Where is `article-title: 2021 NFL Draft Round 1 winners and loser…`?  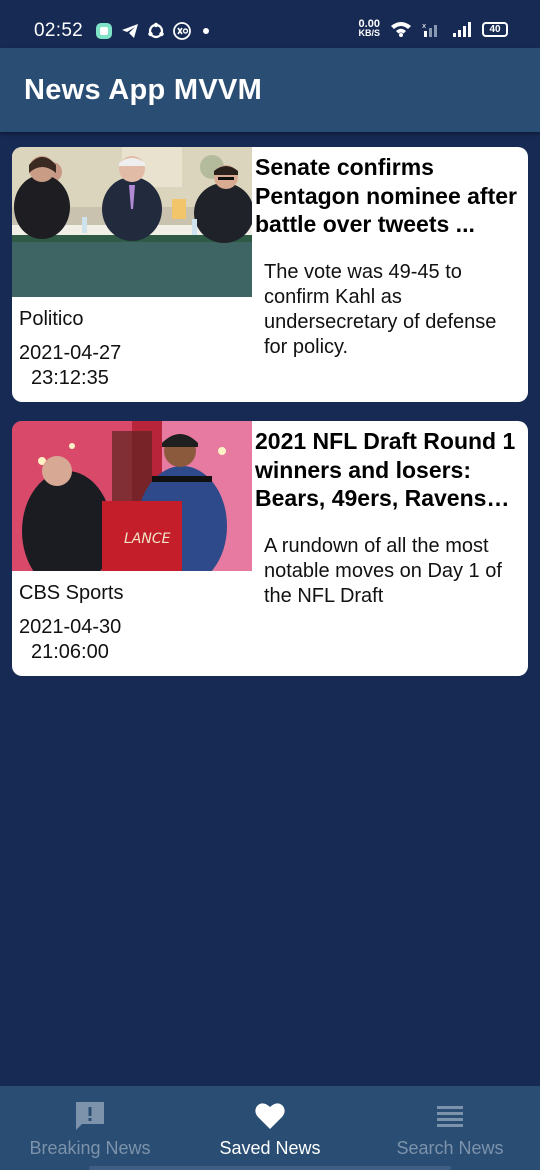
article-title: 2021 NFL Draft Round 1 winners and loser… is located at coordinates (385, 469).